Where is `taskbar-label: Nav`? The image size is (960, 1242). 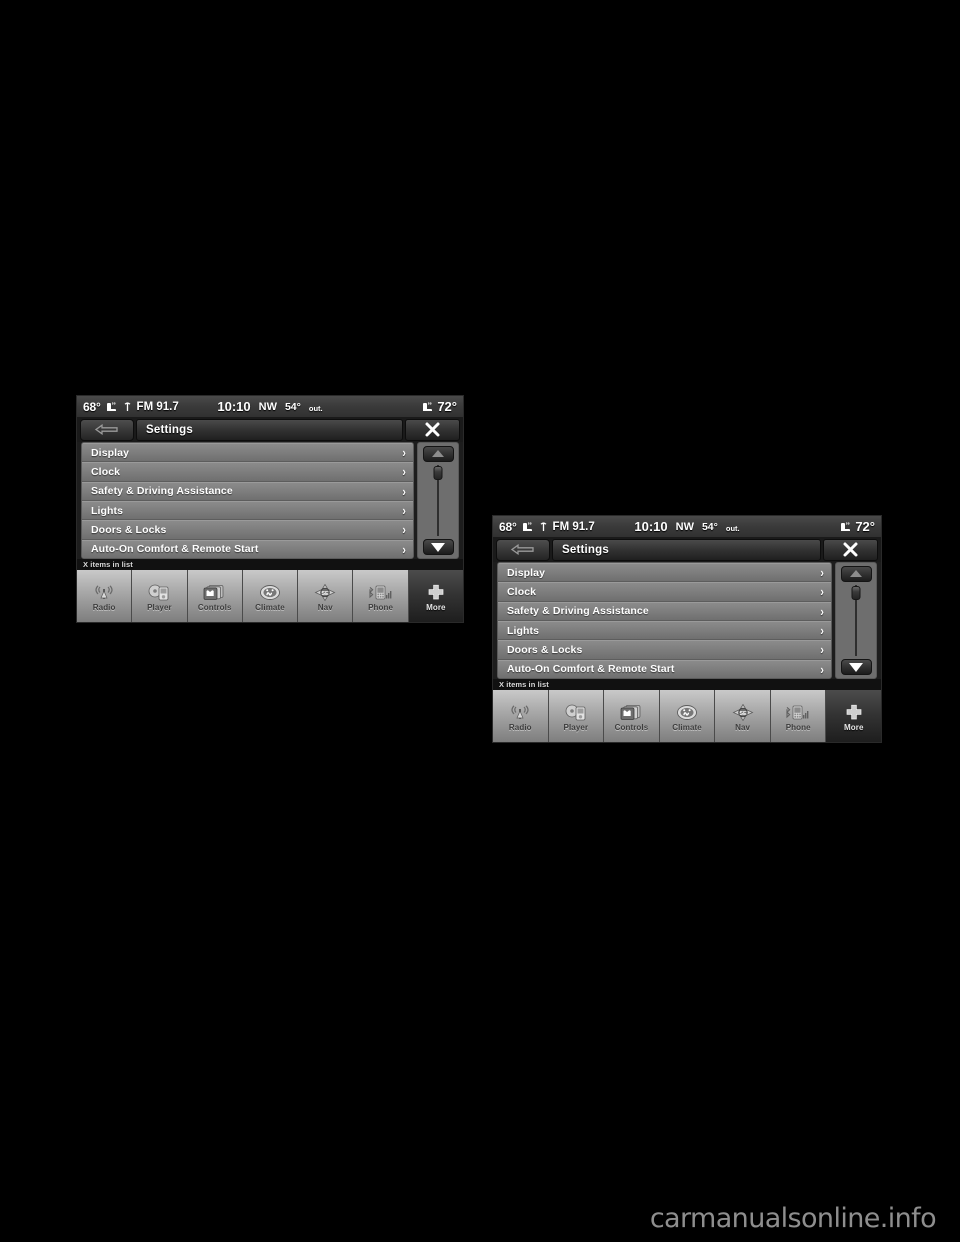 taskbar-label: Nav is located at coordinates (325, 607).